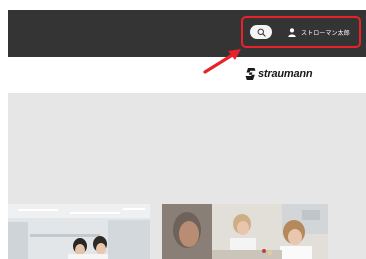 The width and height of the screenshot is (366, 259). Describe the element at coordinates (222, 61) in the screenshot. I see `arrow-icon` at that location.